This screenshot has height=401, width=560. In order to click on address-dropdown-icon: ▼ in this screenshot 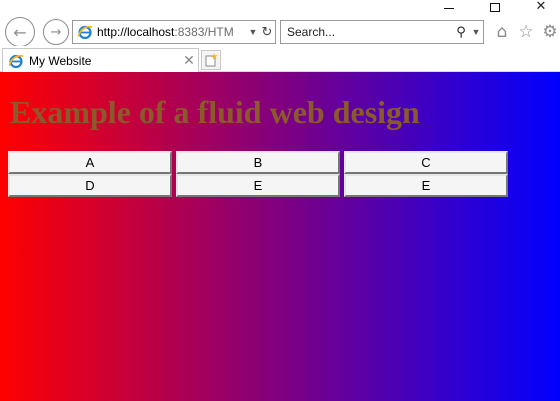, I will do `click(253, 32)`.